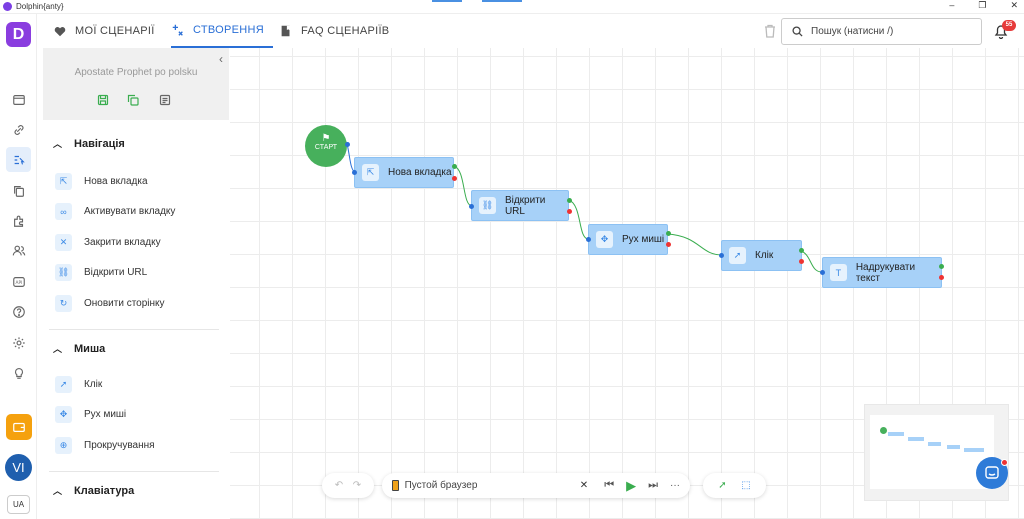 The width and height of the screenshot is (1024, 519). Describe the element at coordinates (116, 272) in the screenshot. I see `block-label: Відкрити URL` at that location.